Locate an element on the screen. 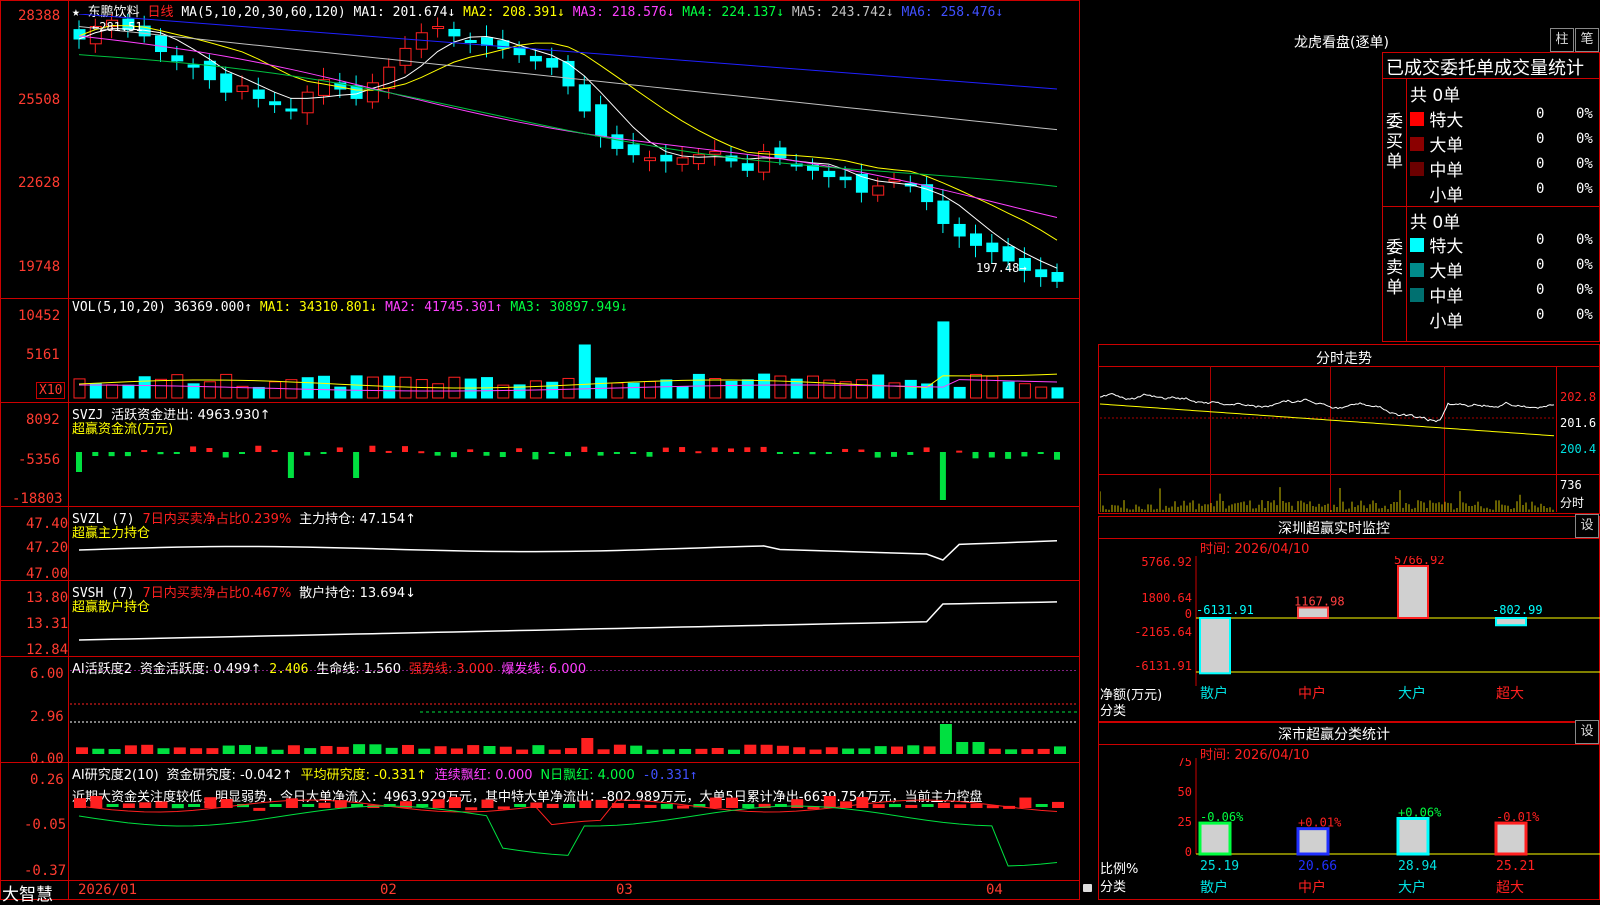 Image resolution: width=1600 pixels, height=905 pixels. classify-change-label: -0.06% is located at coordinates (1222, 817).